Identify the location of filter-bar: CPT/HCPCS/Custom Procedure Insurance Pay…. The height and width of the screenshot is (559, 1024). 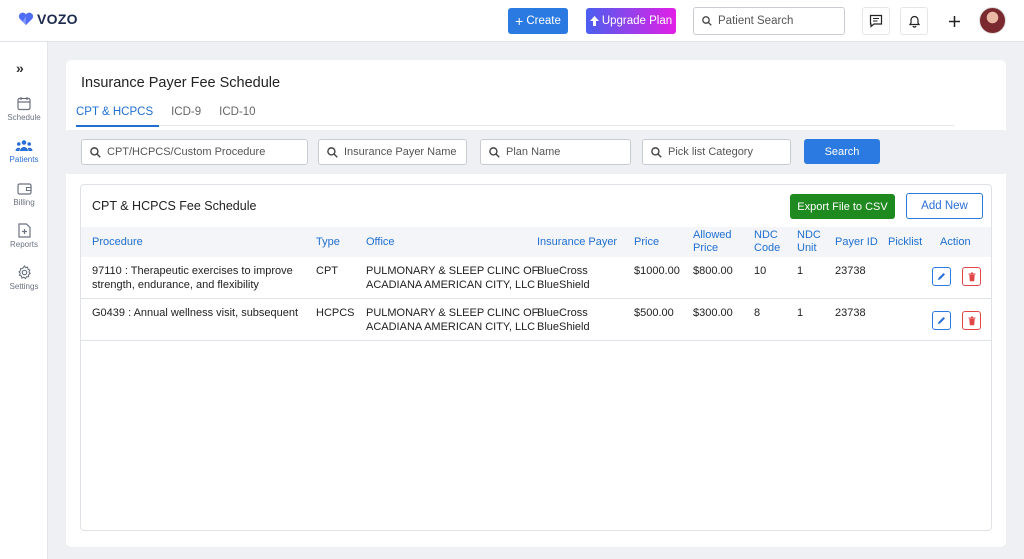
(536, 152).